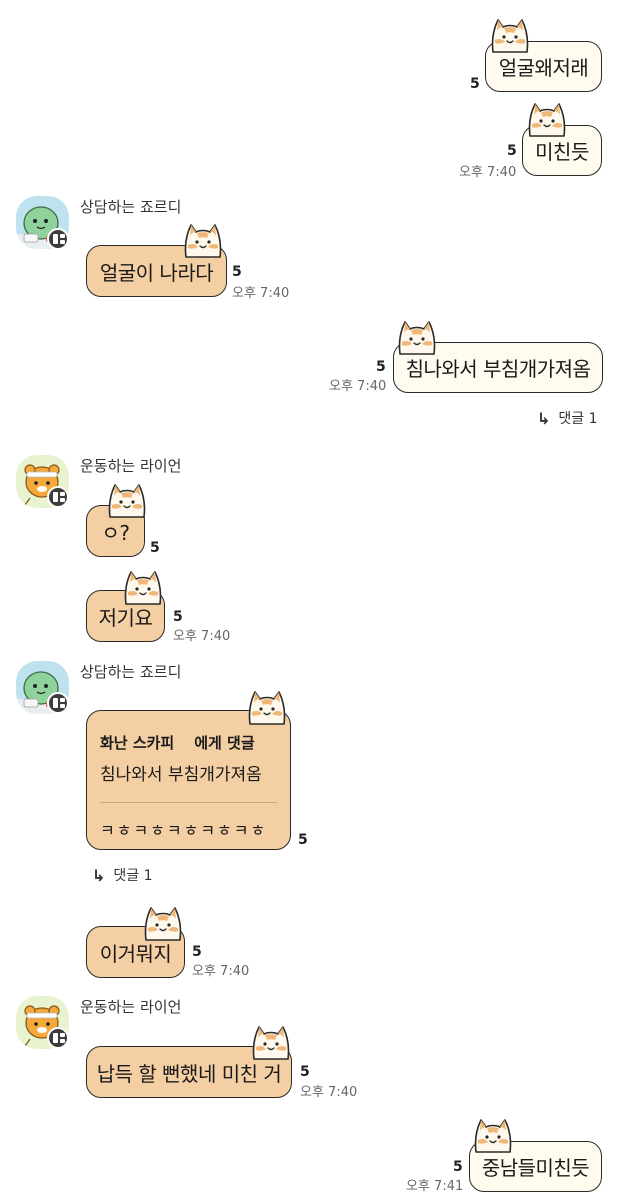 This screenshot has height=1200, width=625. I want to click on message-text: 얼굴이 나라다, so click(156, 272).